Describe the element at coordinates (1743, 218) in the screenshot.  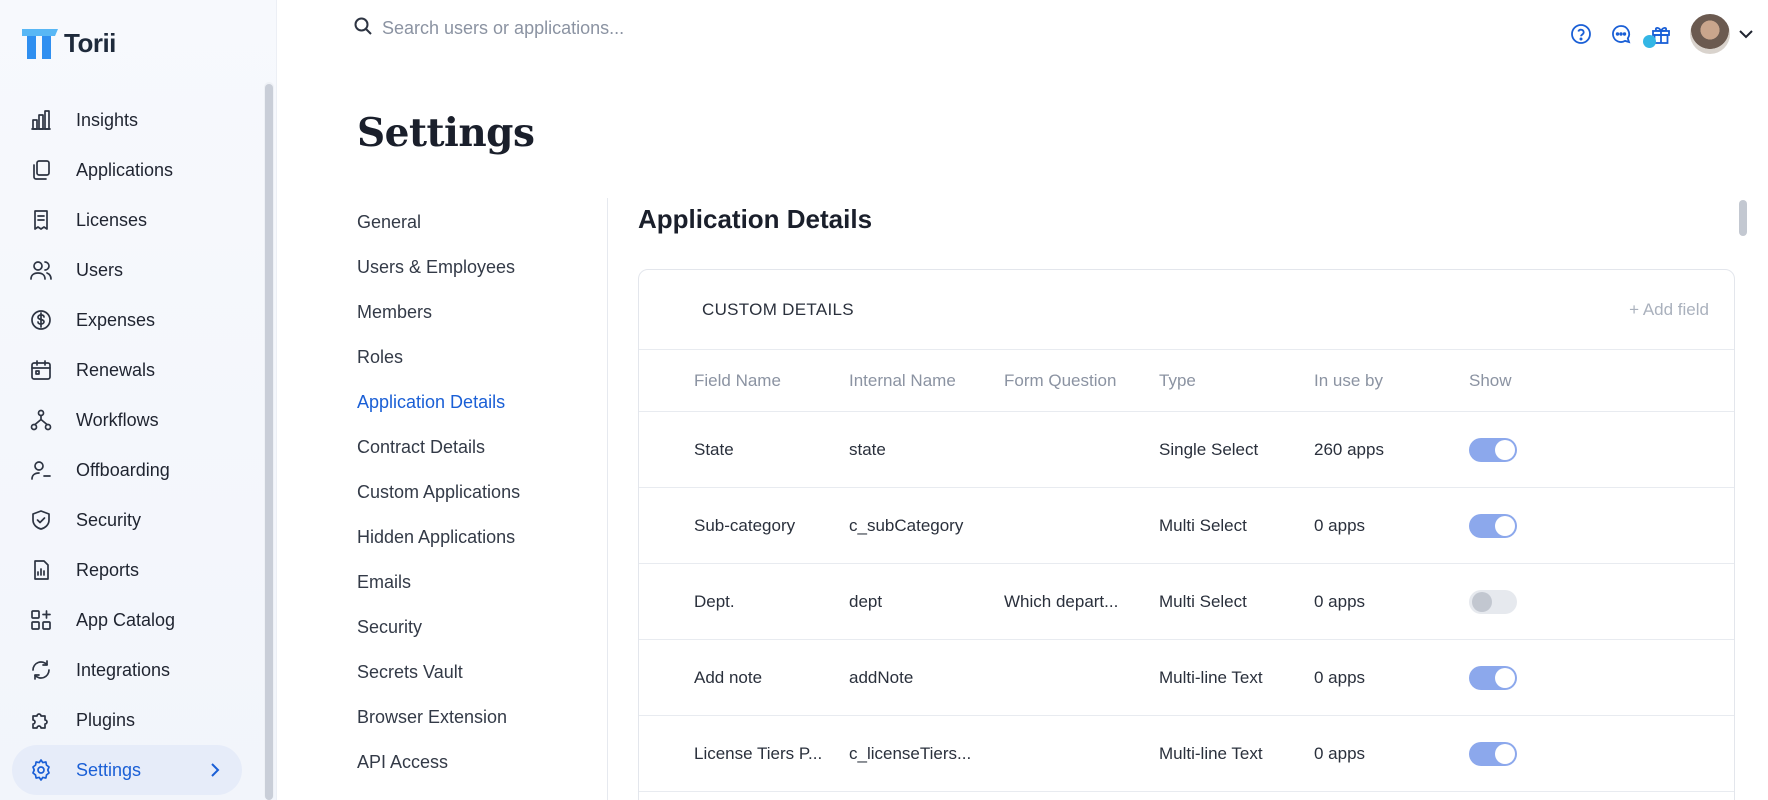
I see `content-scrollbar-thumb` at that location.